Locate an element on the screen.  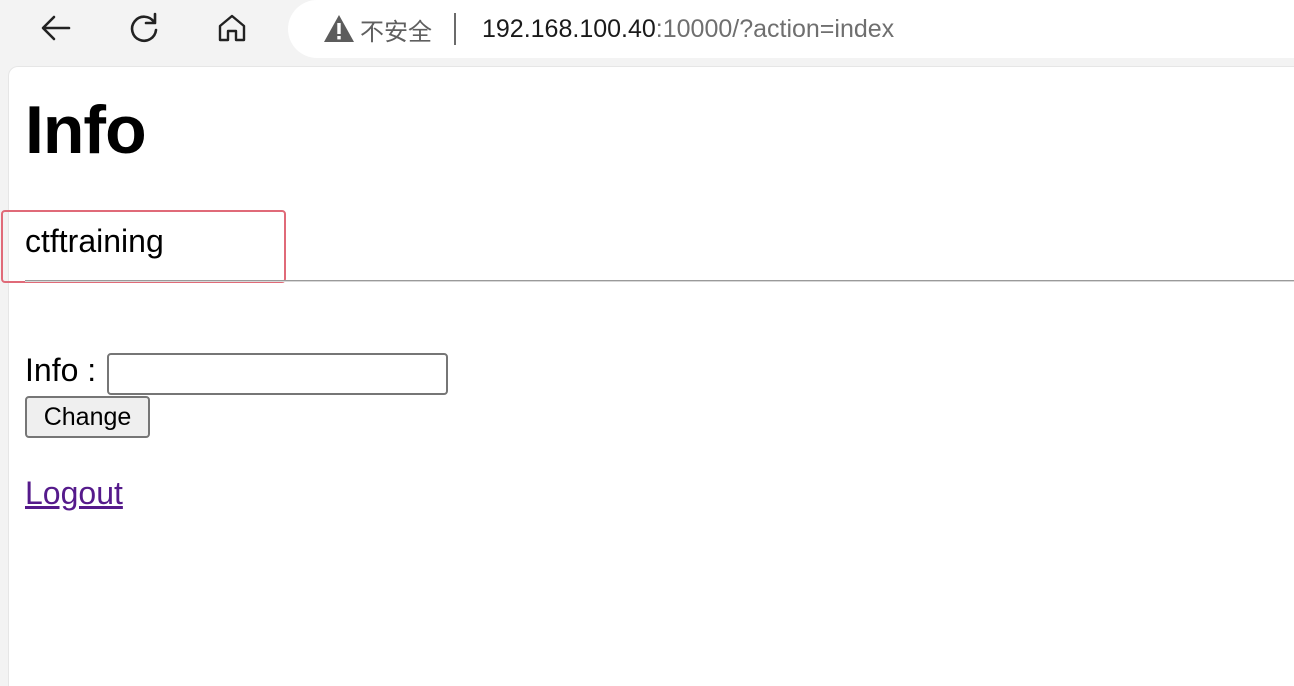
change-button: Change is located at coordinates (87, 417).